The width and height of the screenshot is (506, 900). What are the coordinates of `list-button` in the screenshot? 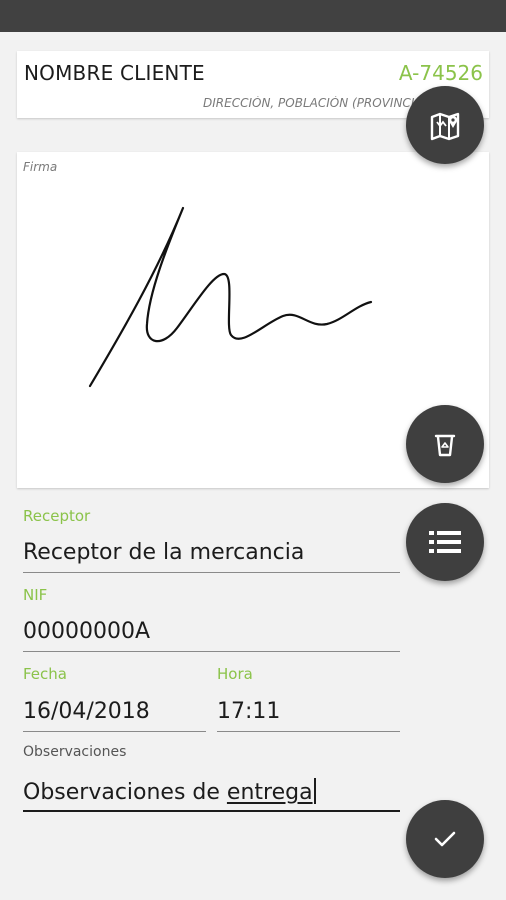 It's located at (445, 542).